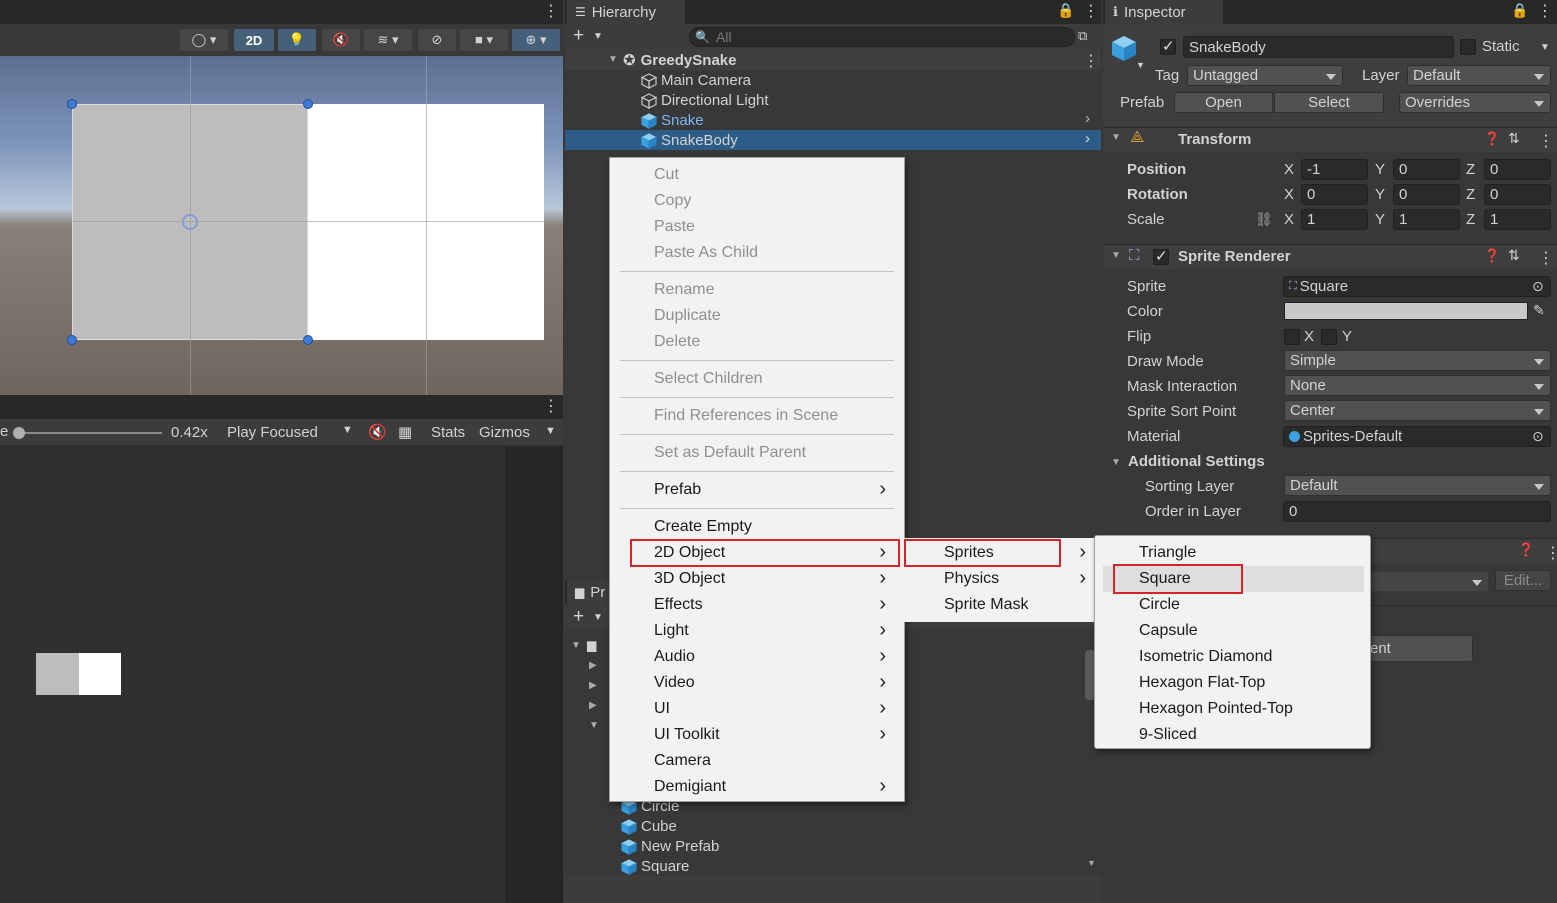 The height and width of the screenshot is (903, 1557). I want to click on sprite-sort-point-dropdown: Center, so click(1417, 410).